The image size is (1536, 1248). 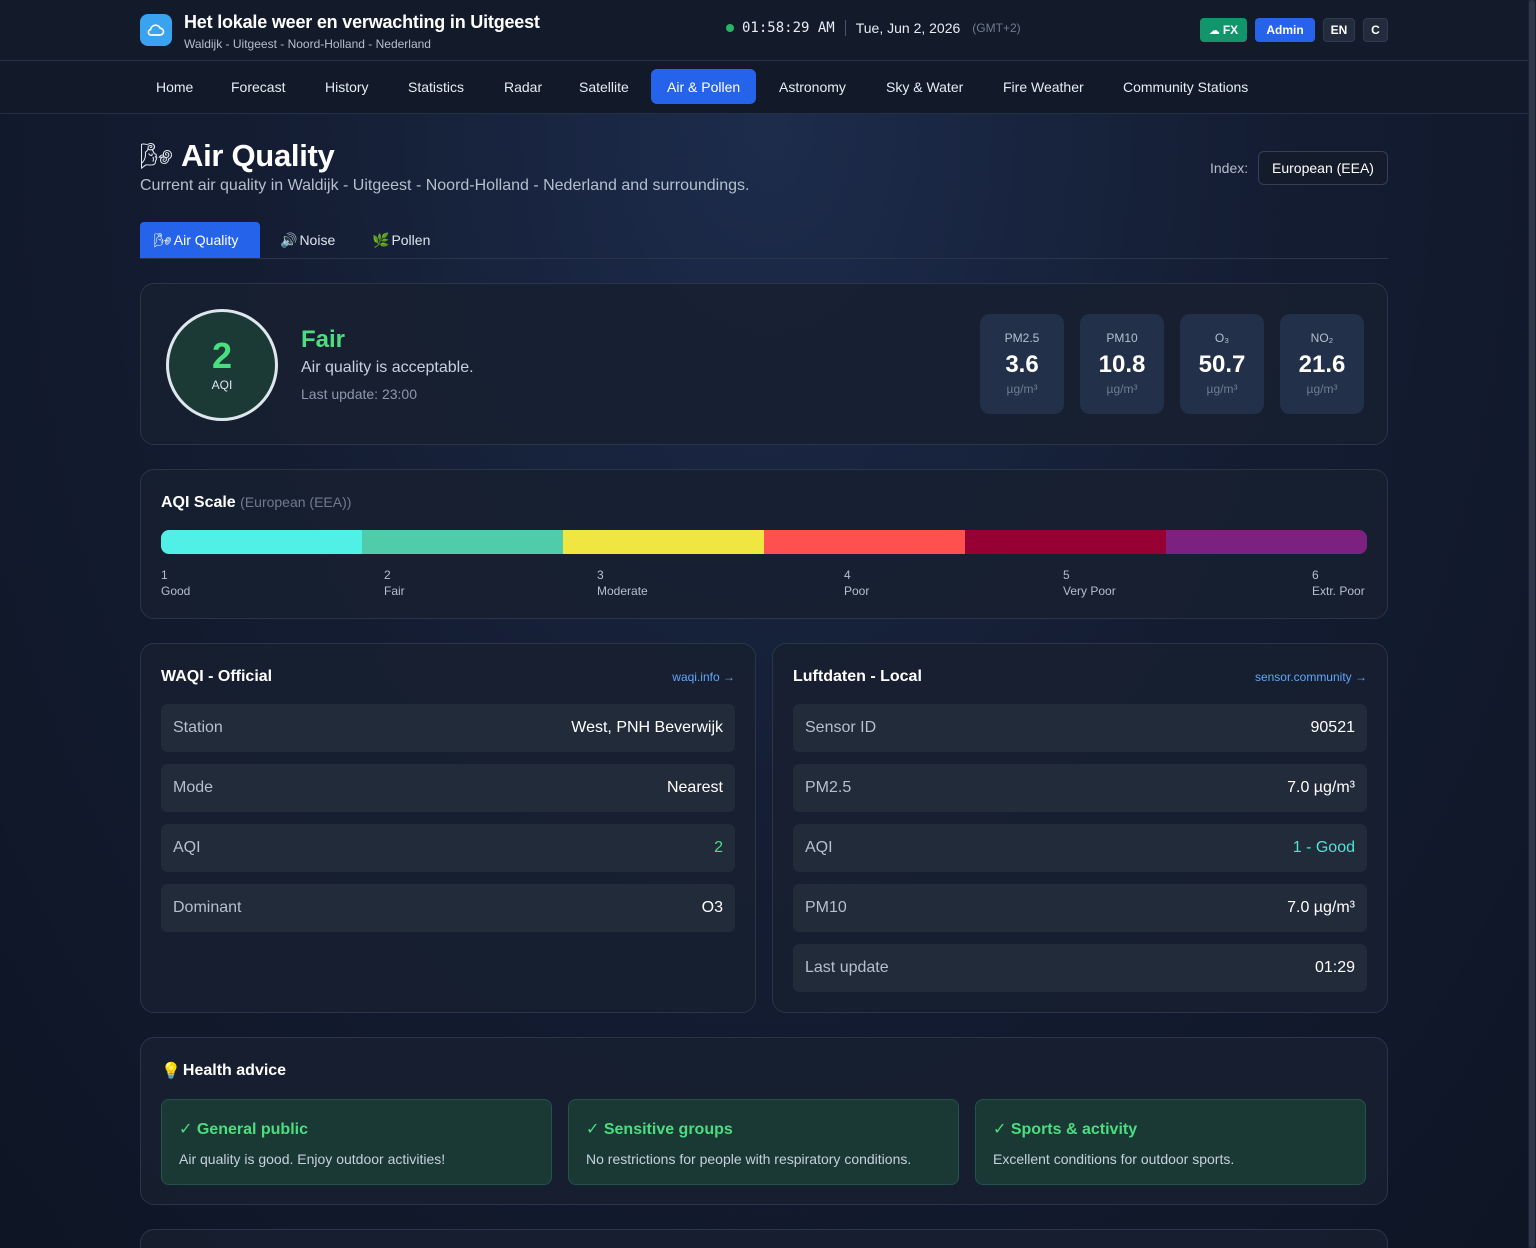 What do you see at coordinates (847, 967) in the screenshot?
I see `row-key: Last update` at bounding box center [847, 967].